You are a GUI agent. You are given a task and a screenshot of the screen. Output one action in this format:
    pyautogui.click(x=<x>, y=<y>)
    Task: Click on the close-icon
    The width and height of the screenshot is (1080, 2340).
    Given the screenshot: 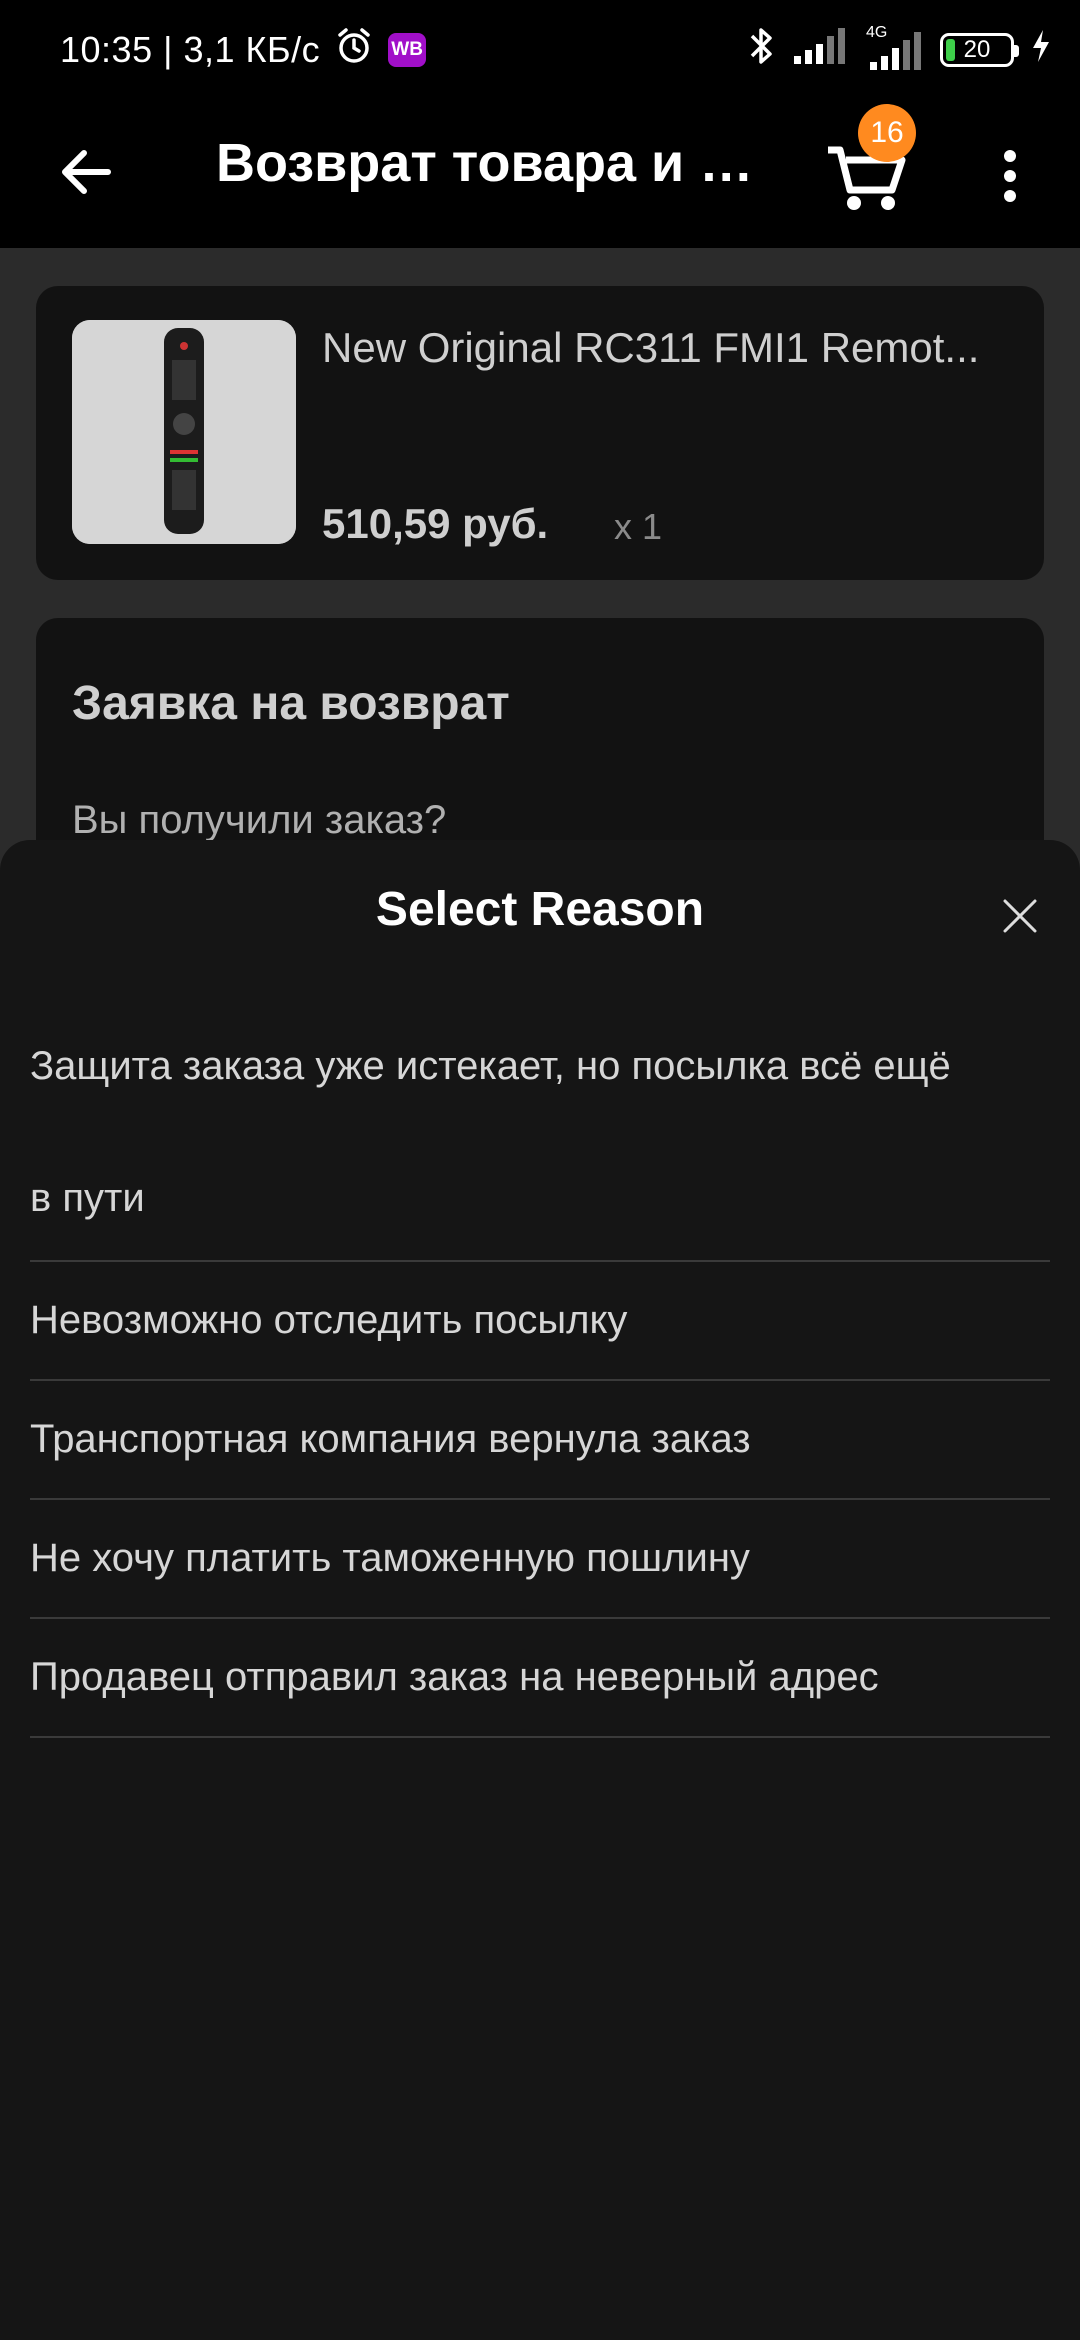 What is the action you would take?
    pyautogui.click(x=1020, y=916)
    